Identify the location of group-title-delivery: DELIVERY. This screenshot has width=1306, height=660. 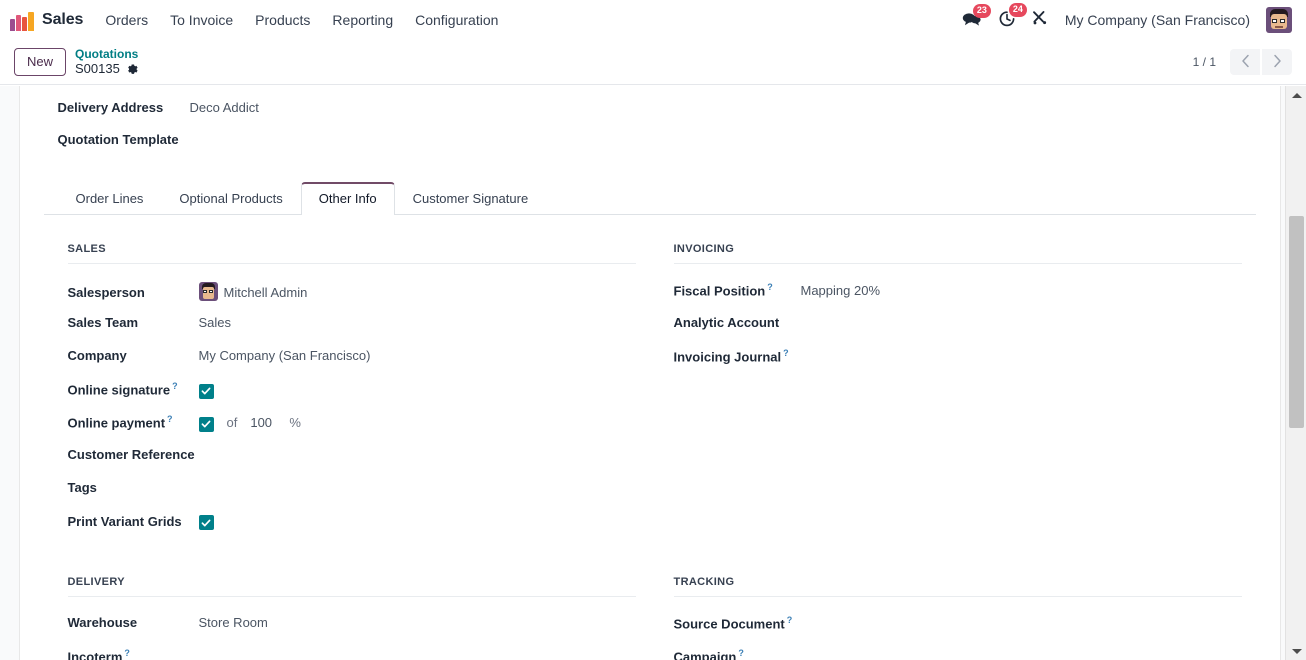
(351, 586).